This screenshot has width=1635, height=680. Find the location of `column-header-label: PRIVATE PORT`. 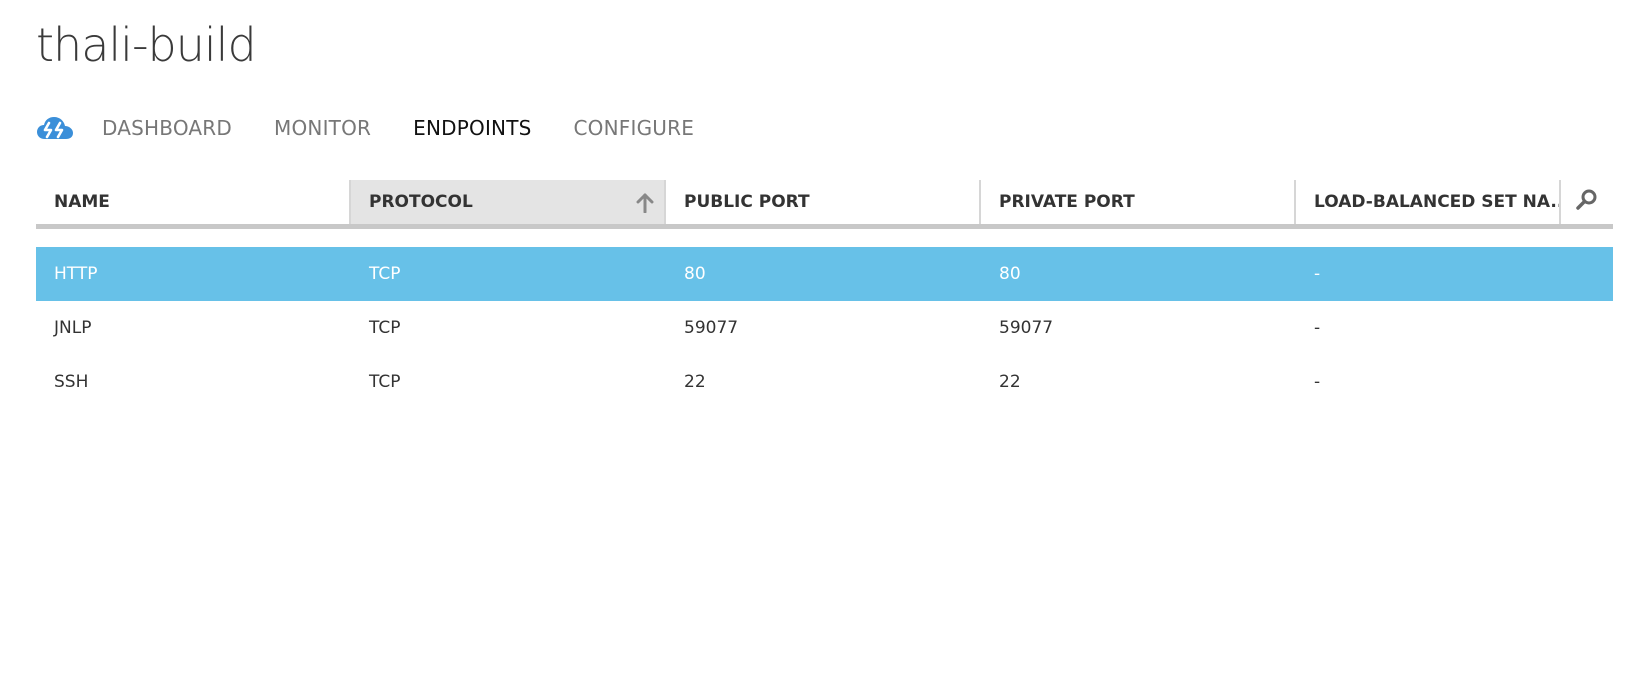

column-header-label: PRIVATE PORT is located at coordinates (1067, 202).